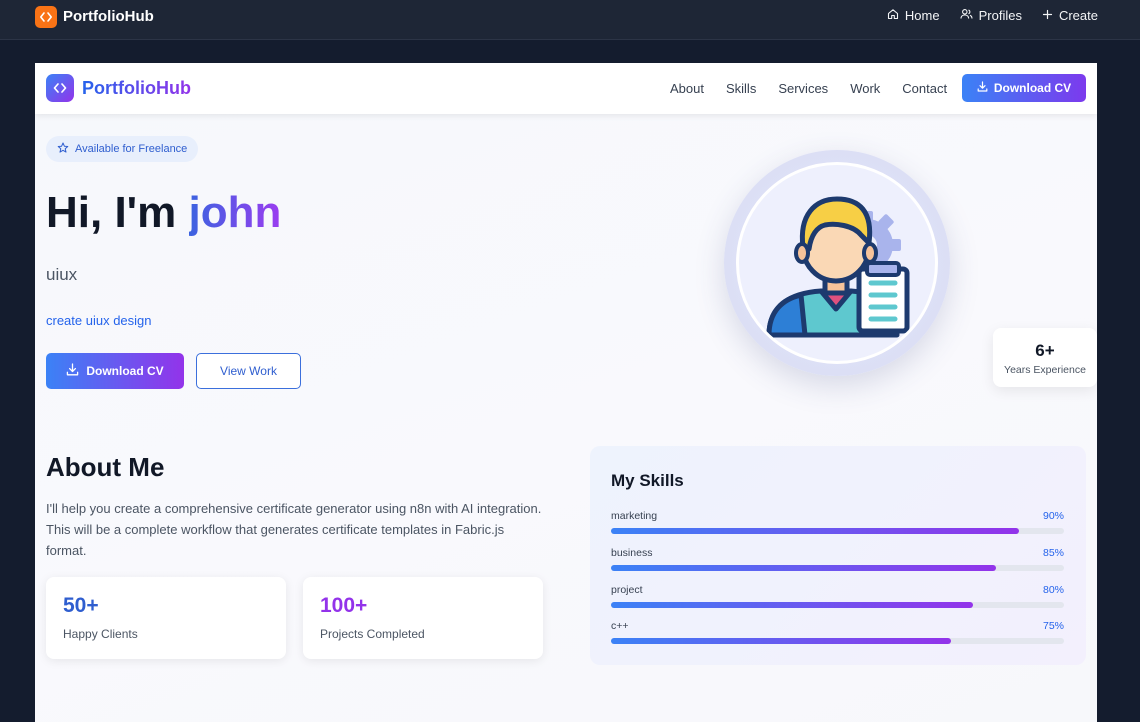  Describe the element at coordinates (1045, 350) in the screenshot. I see `experience-value: 6+` at that location.